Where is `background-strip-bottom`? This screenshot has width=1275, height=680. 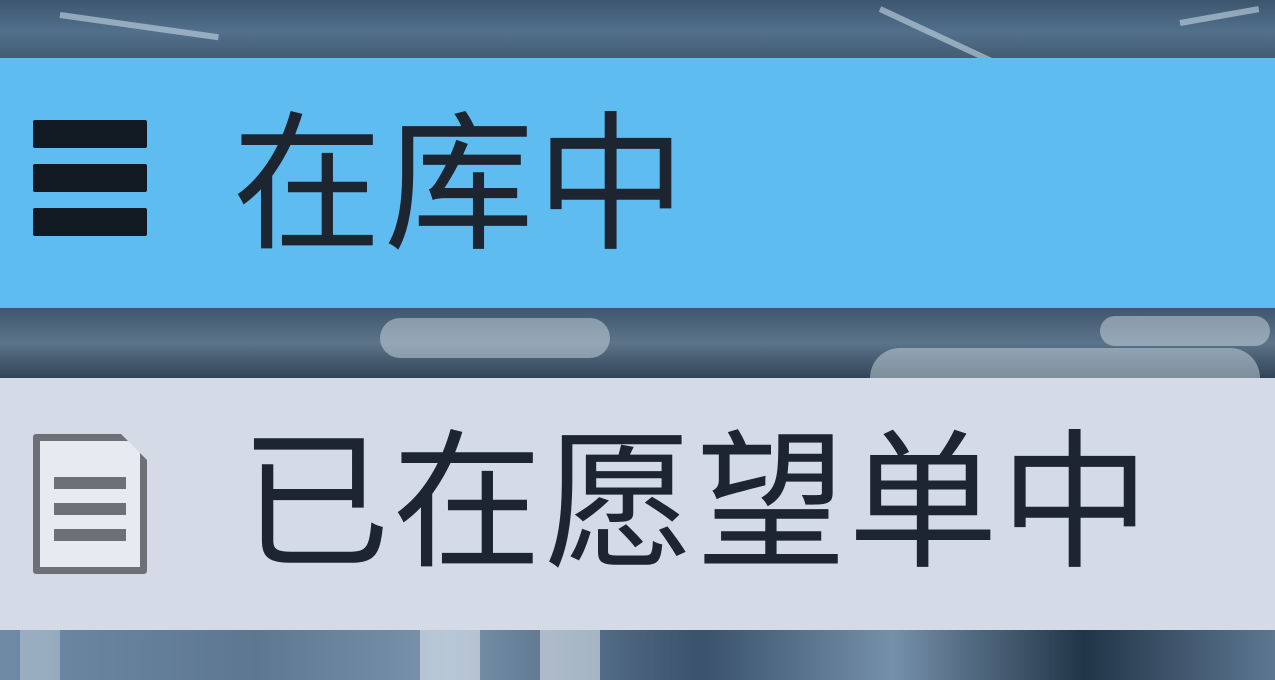 background-strip-bottom is located at coordinates (637, 655).